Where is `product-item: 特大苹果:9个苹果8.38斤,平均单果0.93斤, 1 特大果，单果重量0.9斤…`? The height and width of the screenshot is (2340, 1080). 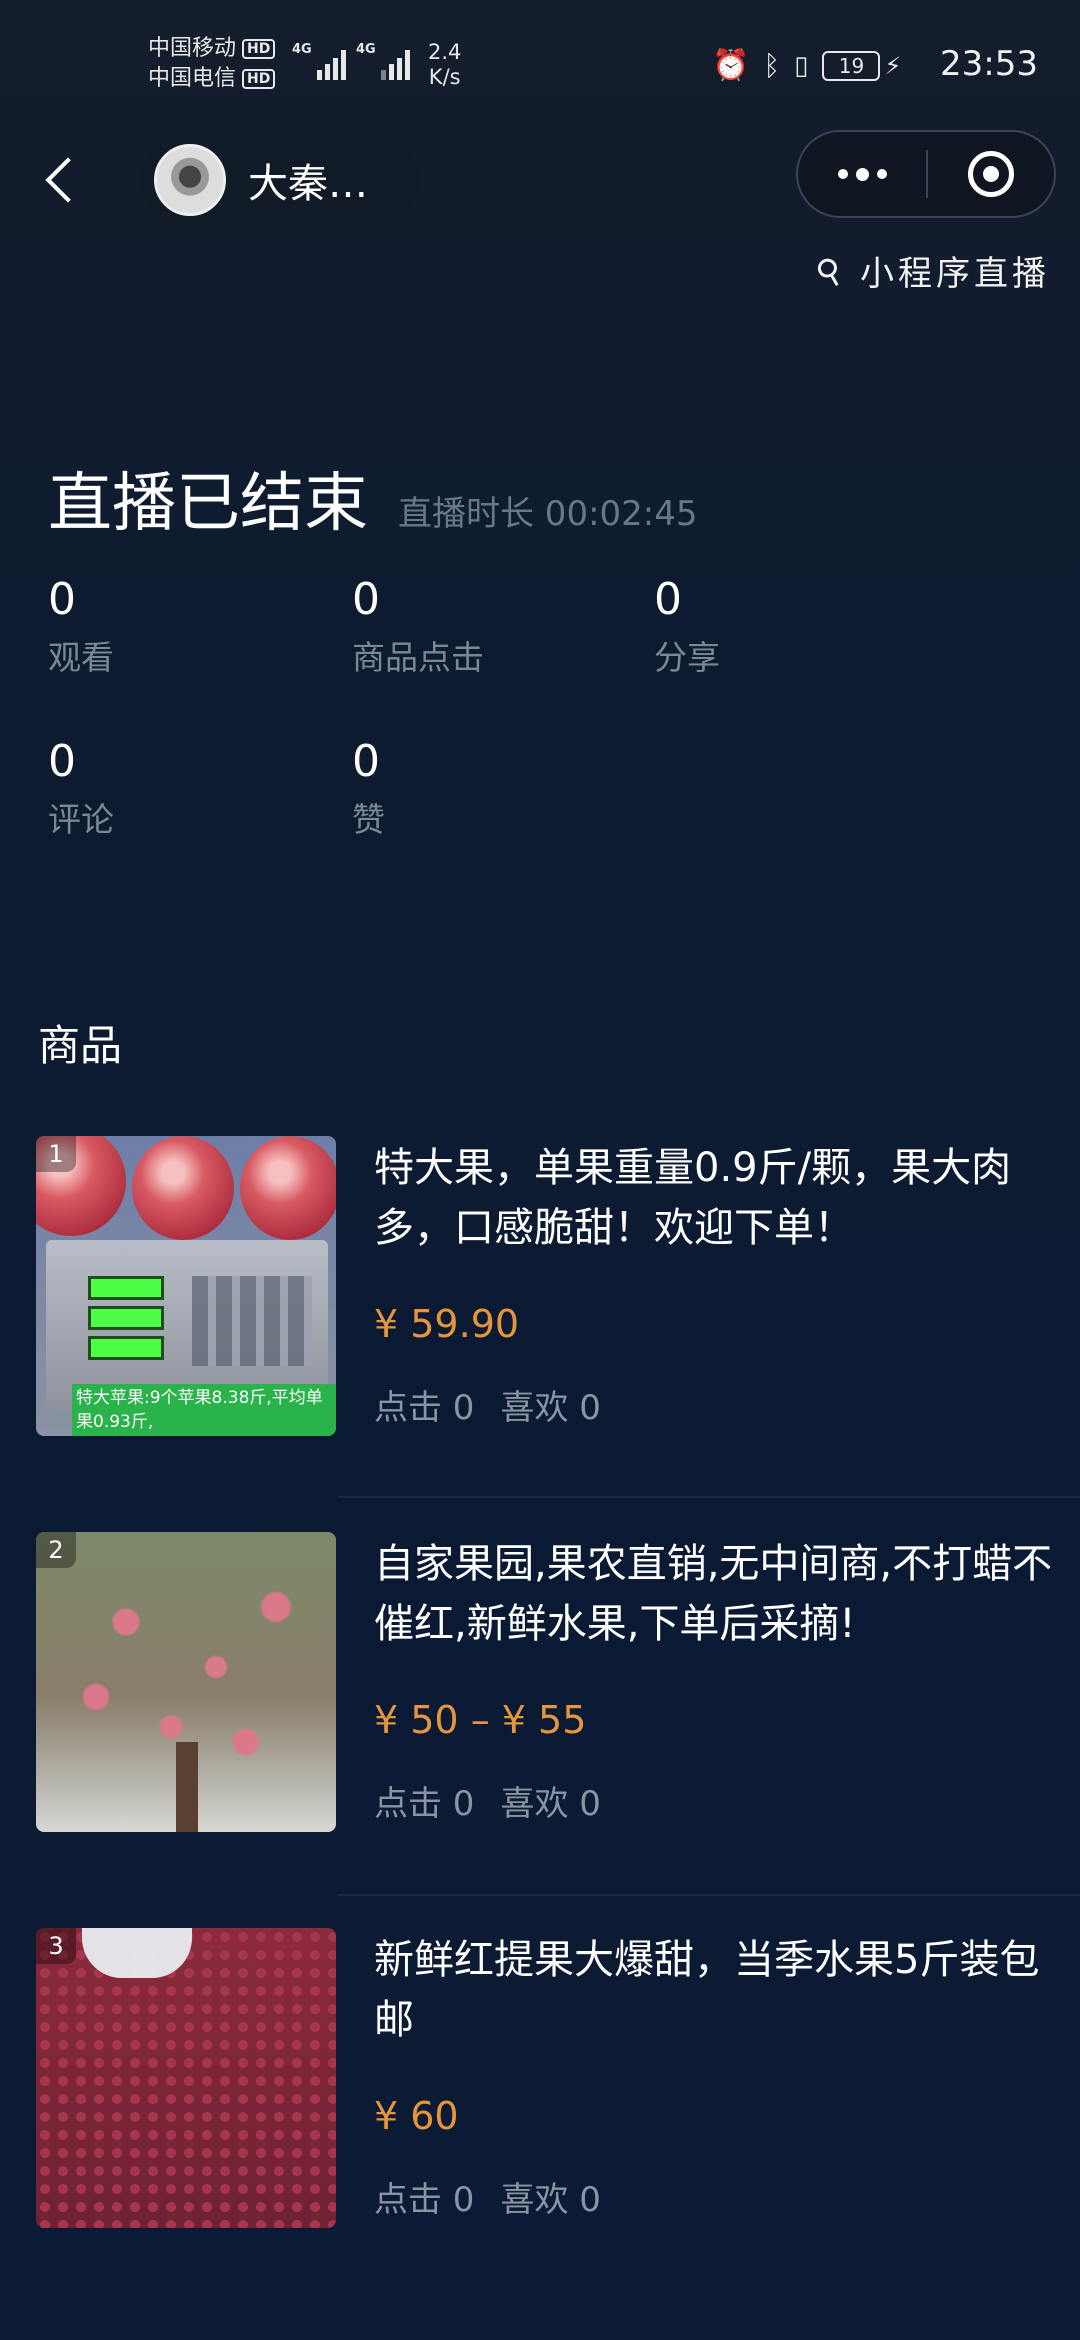 product-item: 特大苹果:9个苹果8.38斤,平均单果0.93斤, 1 特大果，单果重量0.9斤… is located at coordinates (558, 1286).